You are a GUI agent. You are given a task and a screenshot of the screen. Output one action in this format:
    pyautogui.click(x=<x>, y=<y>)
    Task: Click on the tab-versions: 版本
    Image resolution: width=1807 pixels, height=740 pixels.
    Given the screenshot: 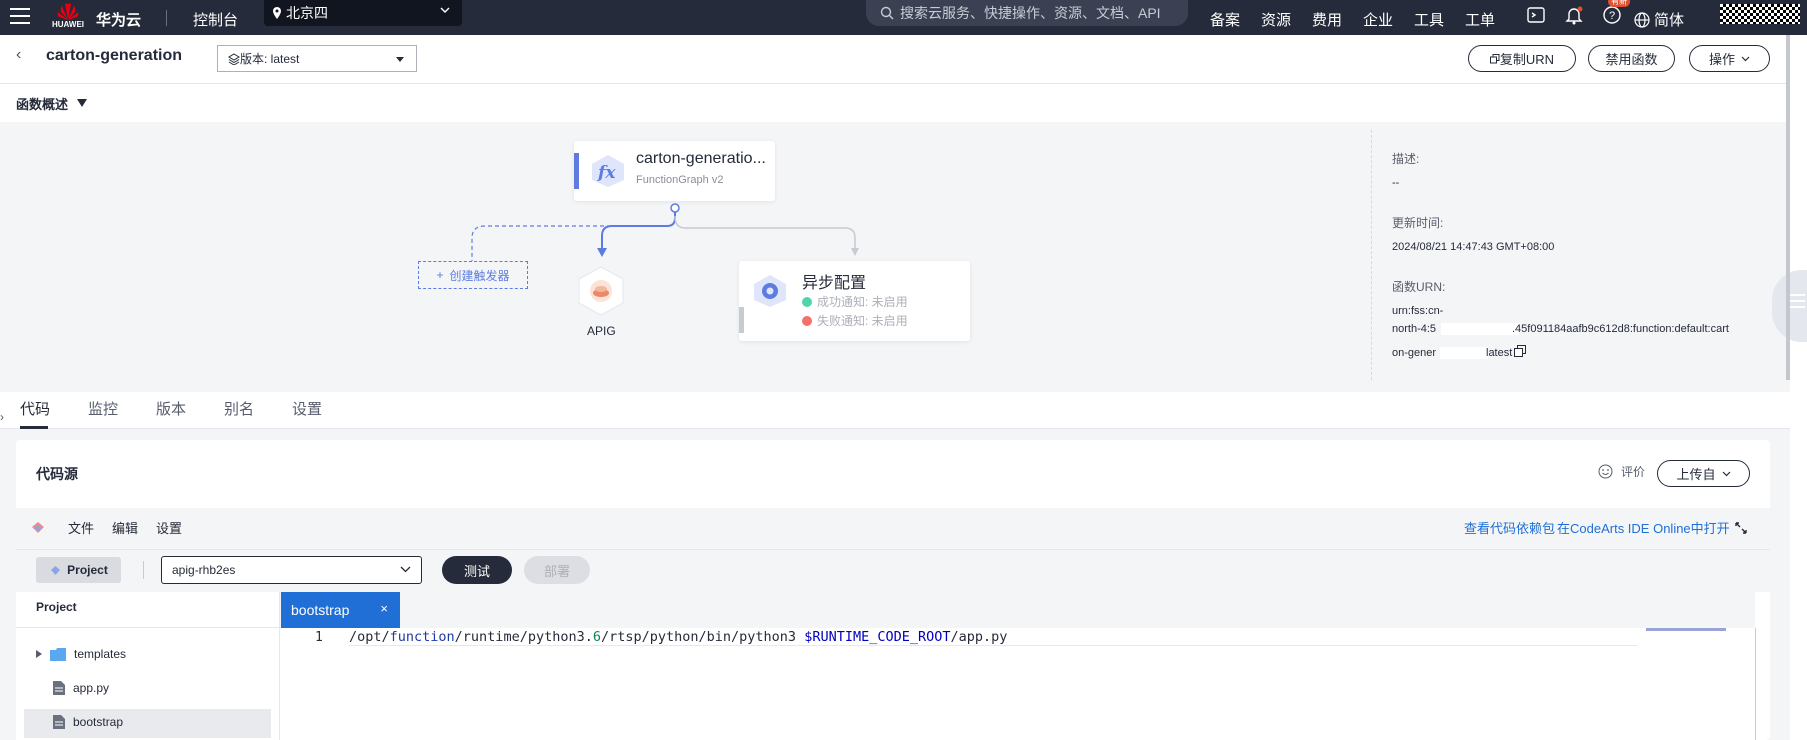 What is the action you would take?
    pyautogui.click(x=171, y=408)
    